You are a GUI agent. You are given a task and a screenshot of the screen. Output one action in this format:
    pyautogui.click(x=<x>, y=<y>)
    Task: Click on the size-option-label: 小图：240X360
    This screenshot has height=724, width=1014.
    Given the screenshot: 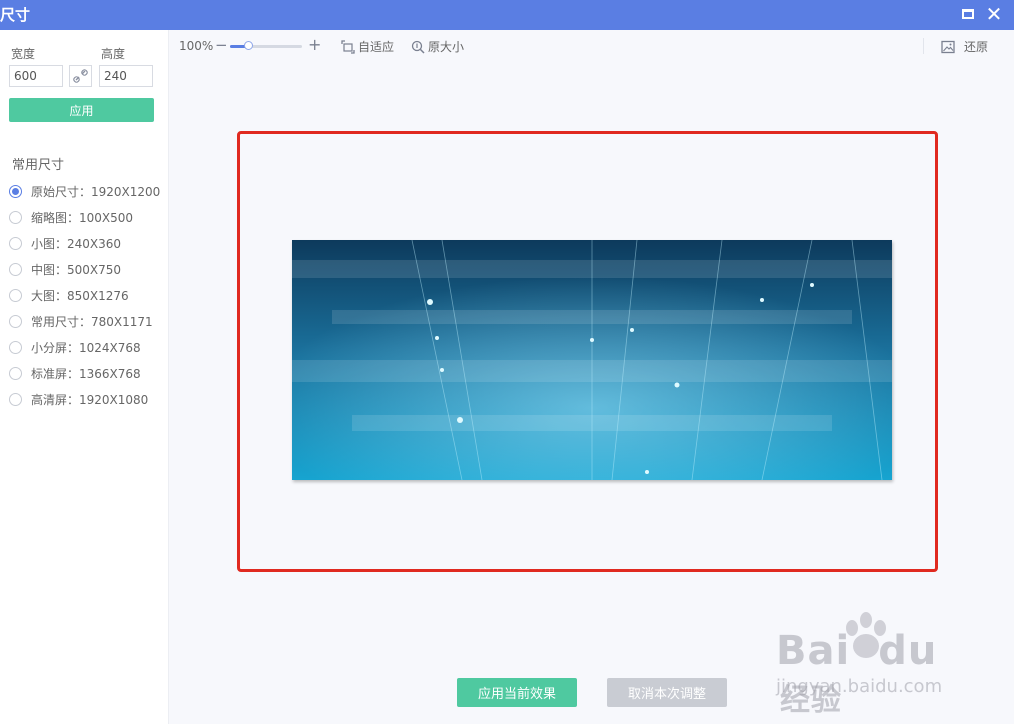 What is the action you would take?
    pyautogui.click(x=76, y=243)
    